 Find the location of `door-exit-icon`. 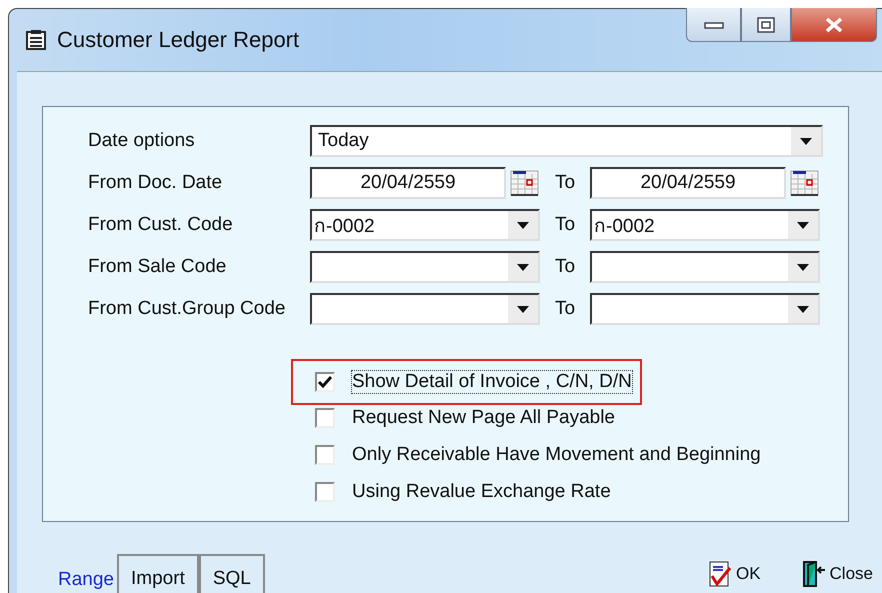

door-exit-icon is located at coordinates (813, 574).